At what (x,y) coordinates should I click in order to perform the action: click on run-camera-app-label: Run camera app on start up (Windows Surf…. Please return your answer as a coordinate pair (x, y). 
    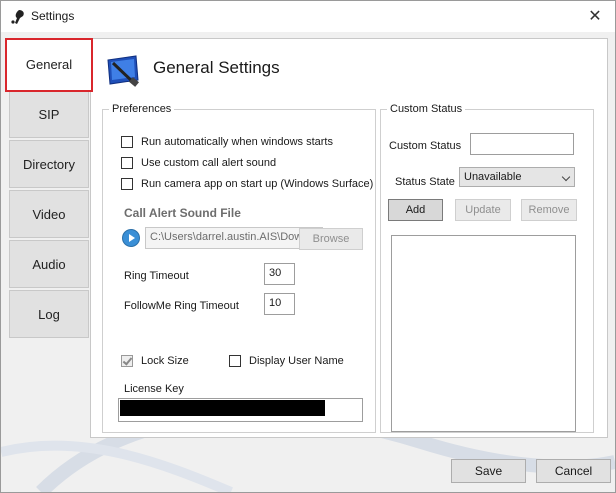
    Looking at the image, I should click on (257, 184).